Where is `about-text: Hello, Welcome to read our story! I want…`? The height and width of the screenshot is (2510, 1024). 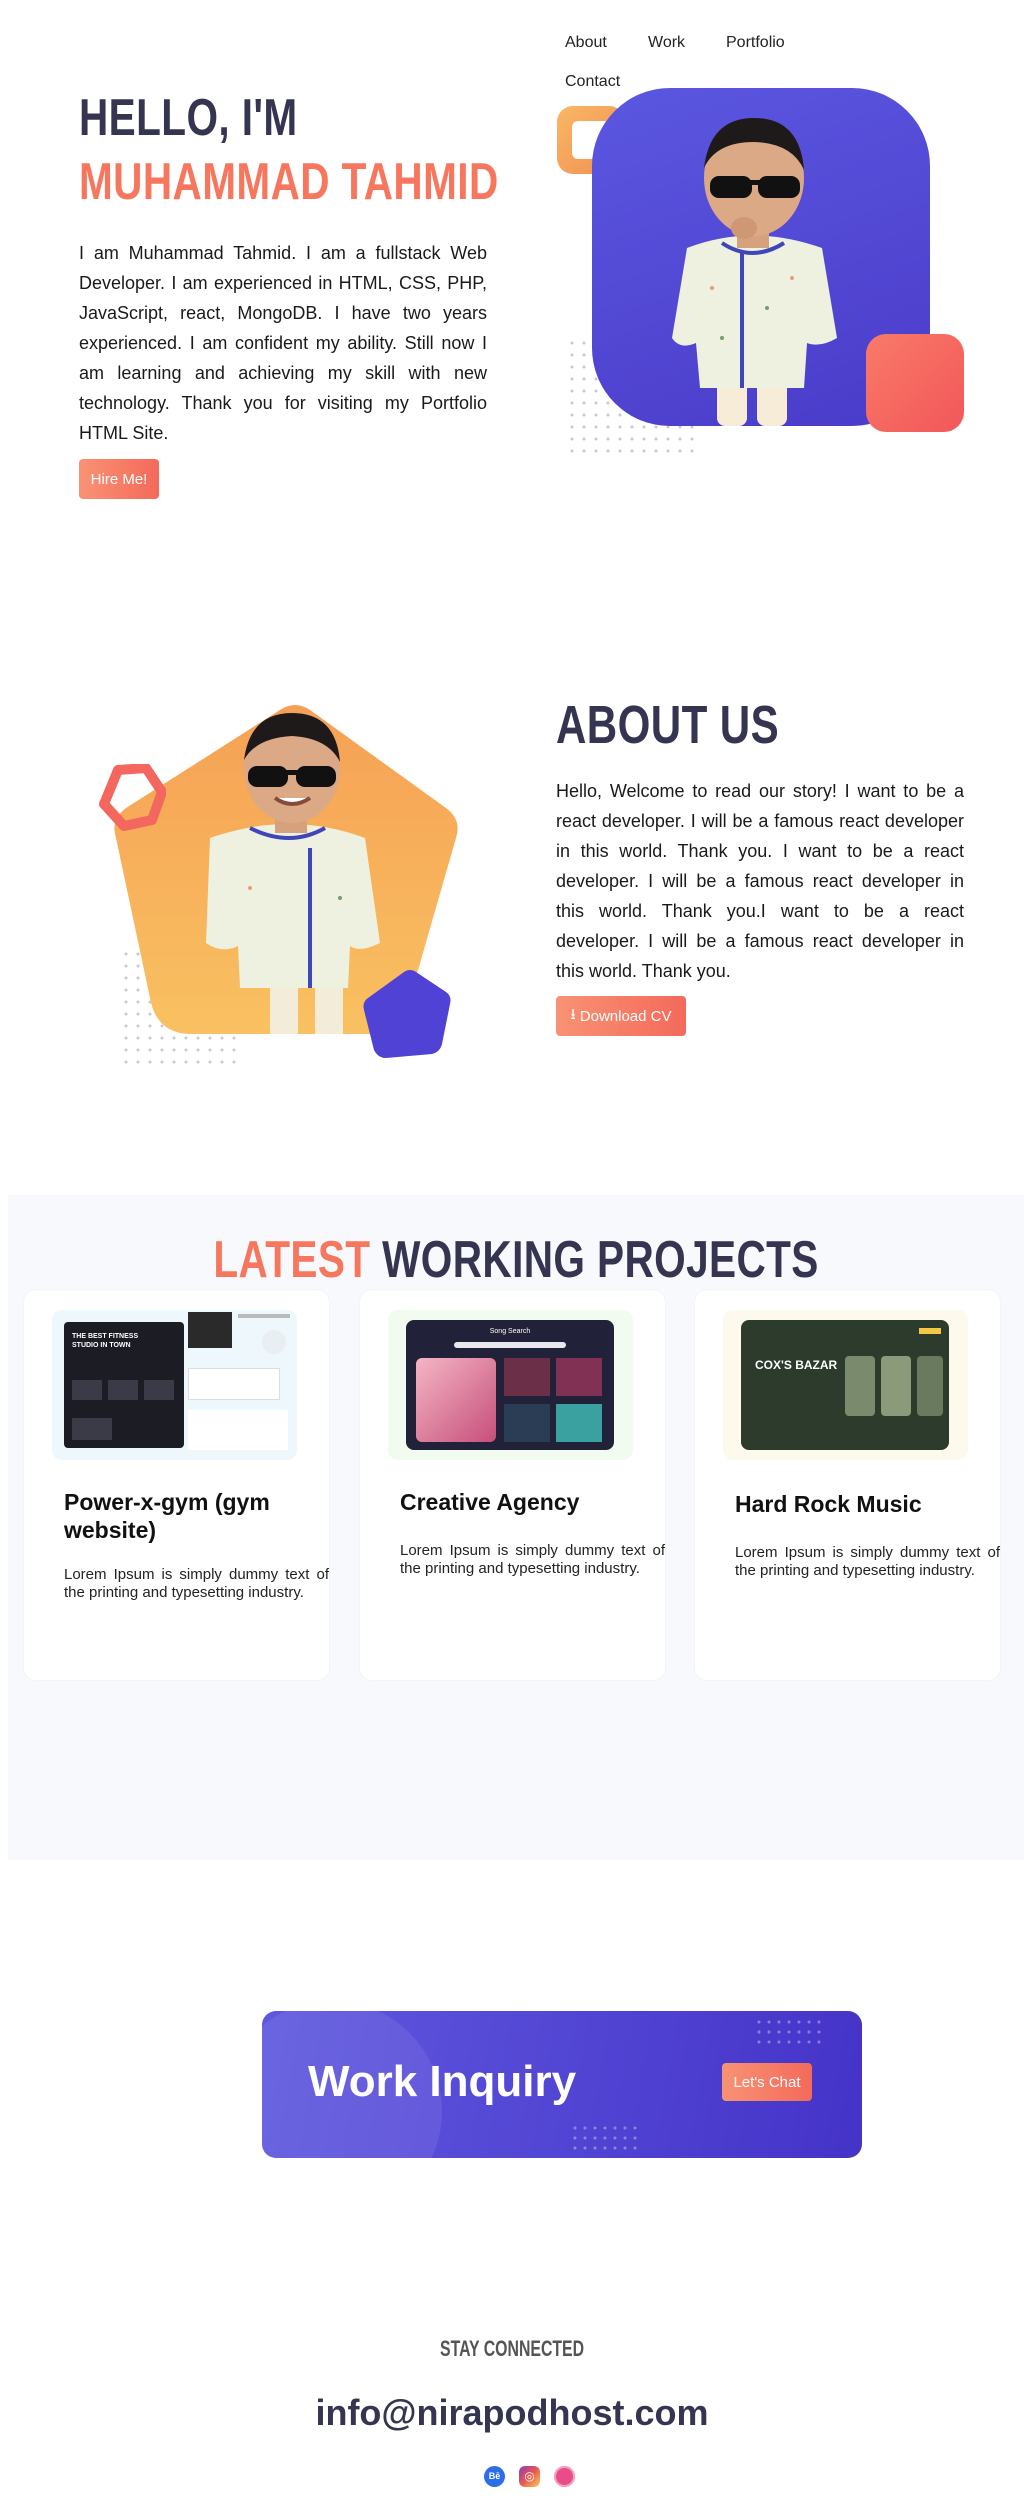
about-text: Hello, Welcome to read our story! I want… is located at coordinates (760, 881).